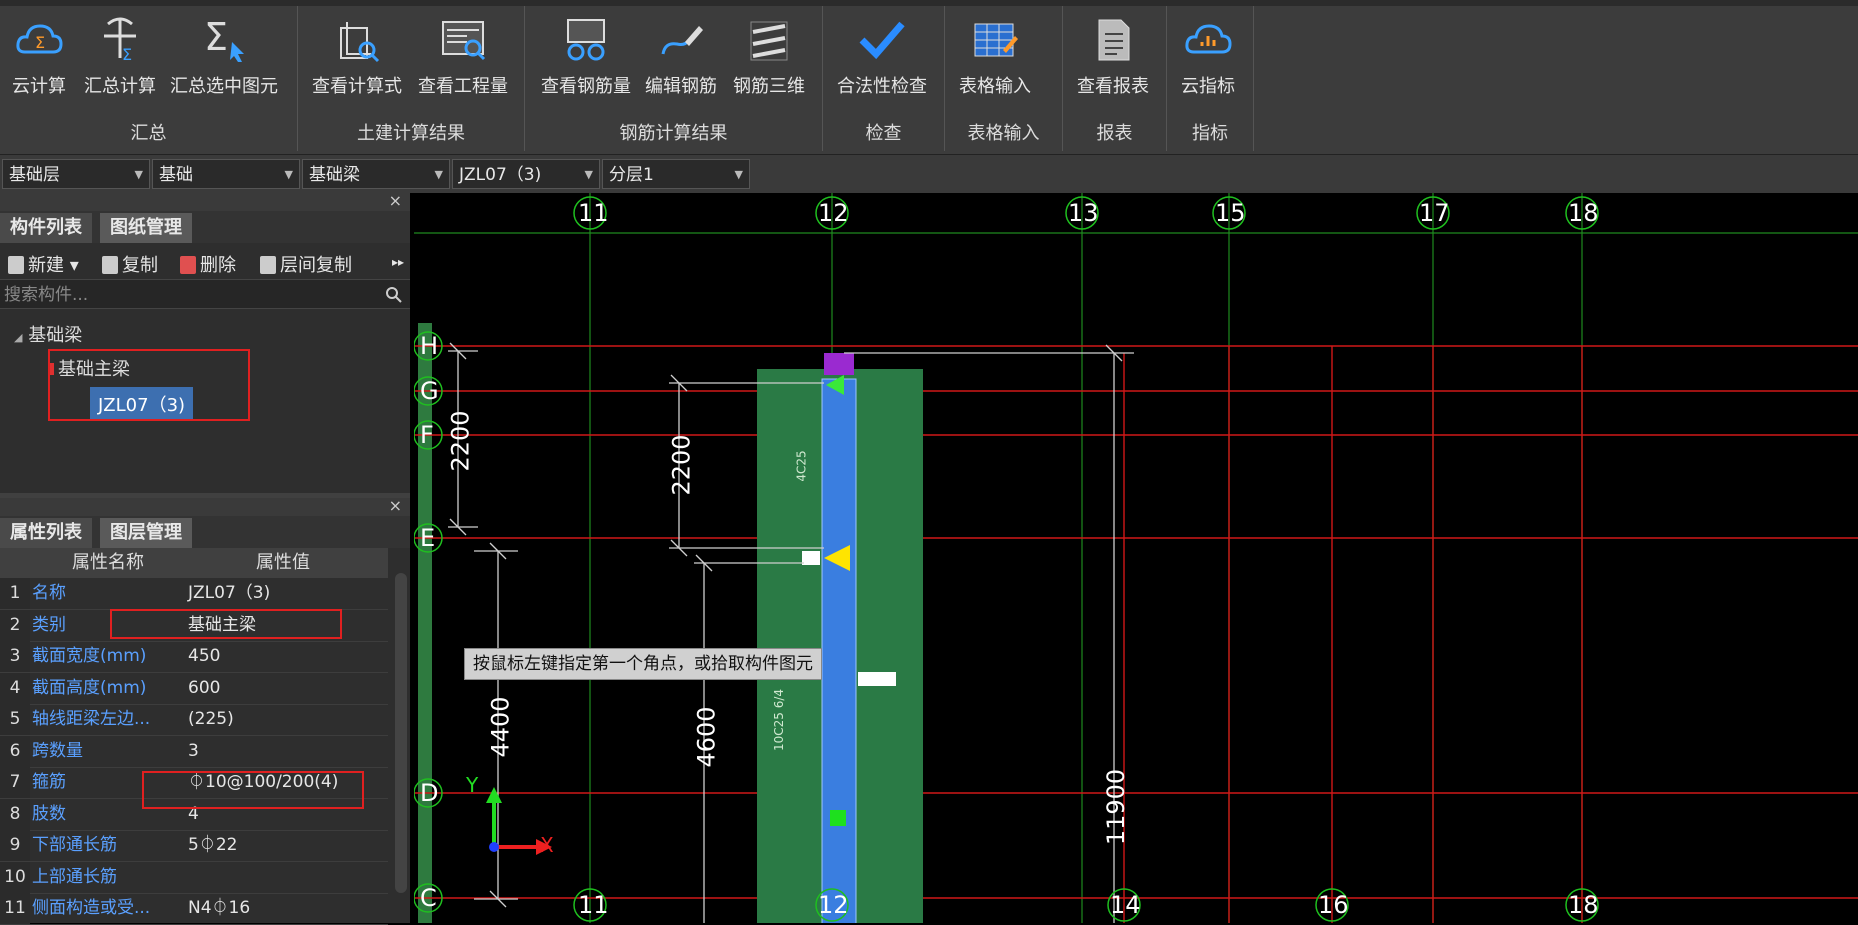  Describe the element at coordinates (194, 877) in the screenshot. I see `property-row: 10 上部通长筋` at that location.